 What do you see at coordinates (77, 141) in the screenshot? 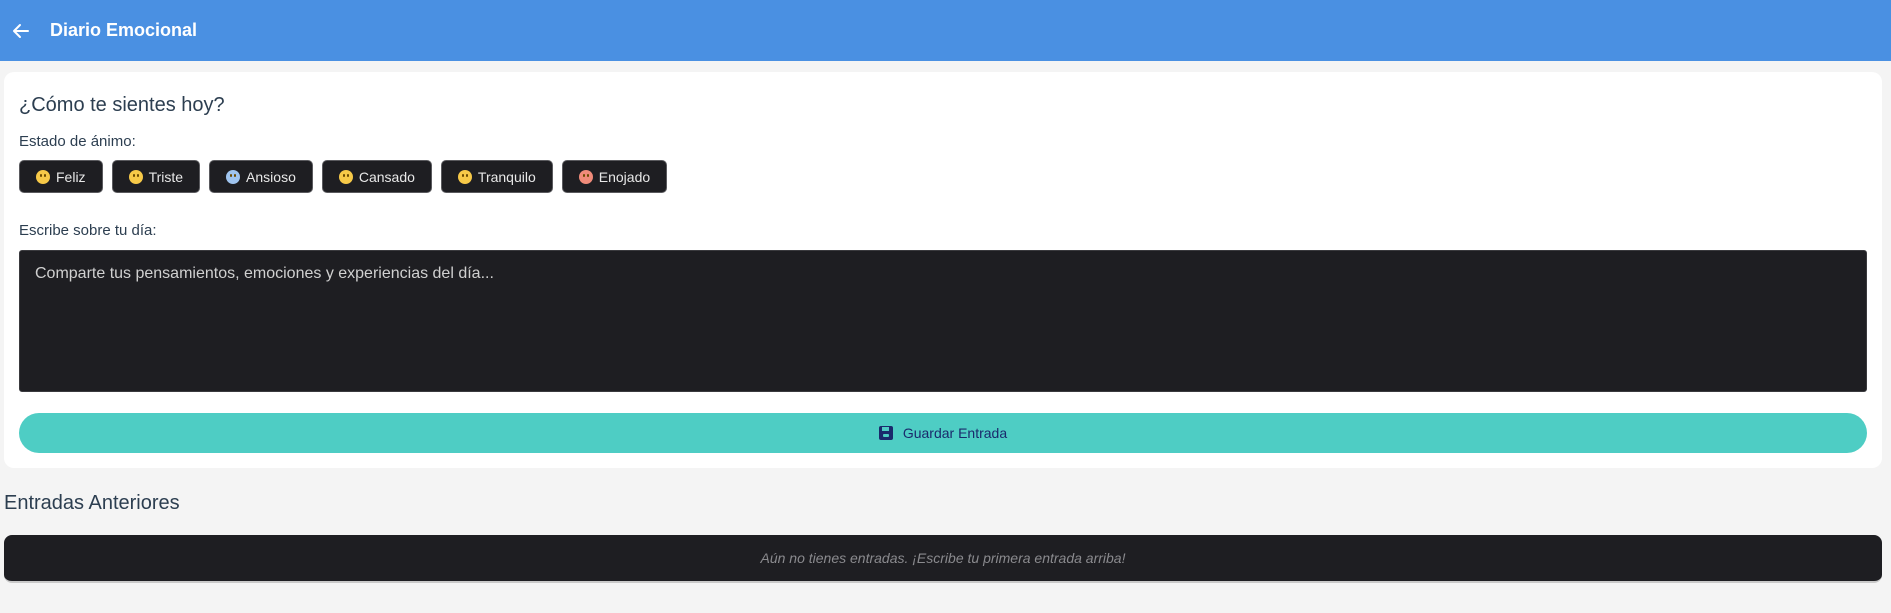
I see `mood-label: Estado de ánimo:` at bounding box center [77, 141].